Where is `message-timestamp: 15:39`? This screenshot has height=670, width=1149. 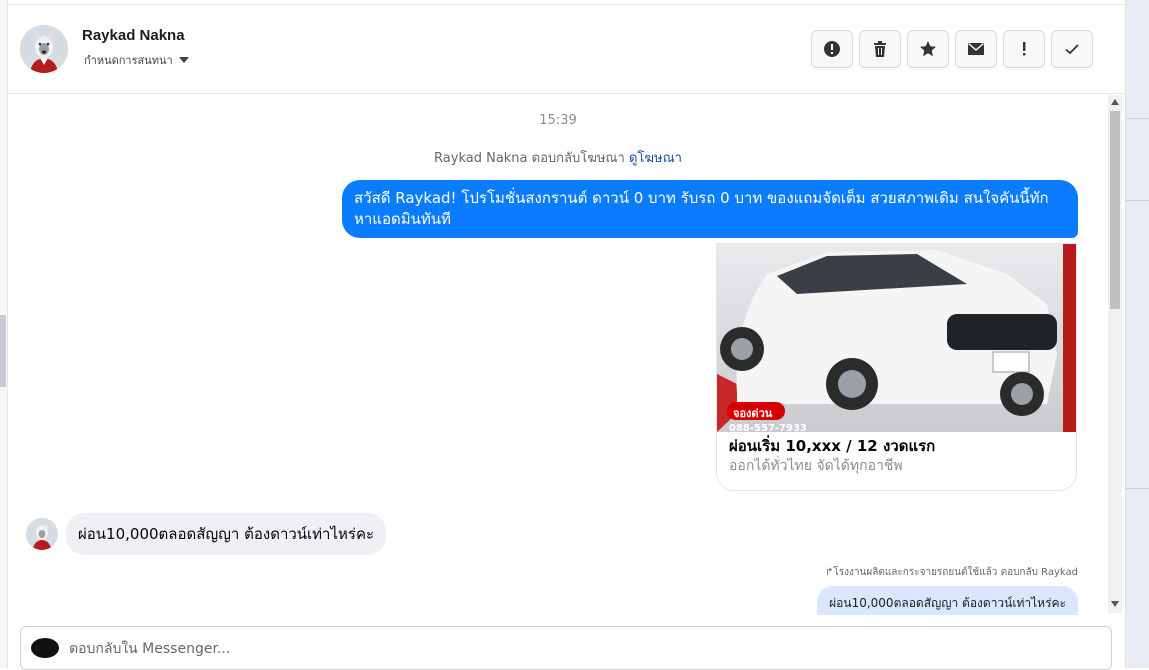
message-timestamp: 15:39 is located at coordinates (558, 120).